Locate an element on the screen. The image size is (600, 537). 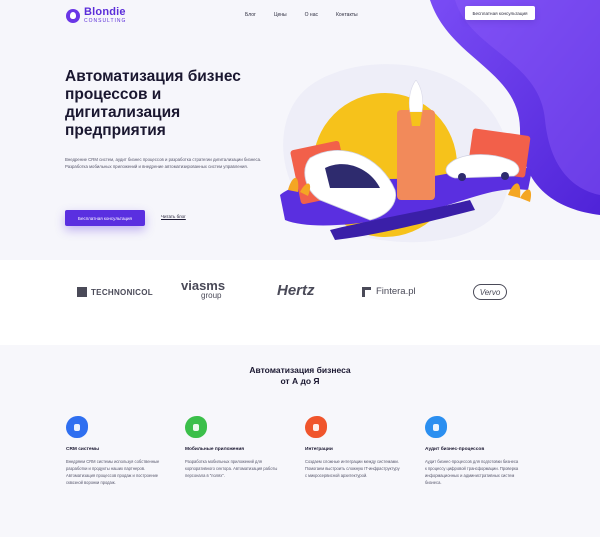
logo: Blondie CONSULTING is located at coordinates (96, 15).